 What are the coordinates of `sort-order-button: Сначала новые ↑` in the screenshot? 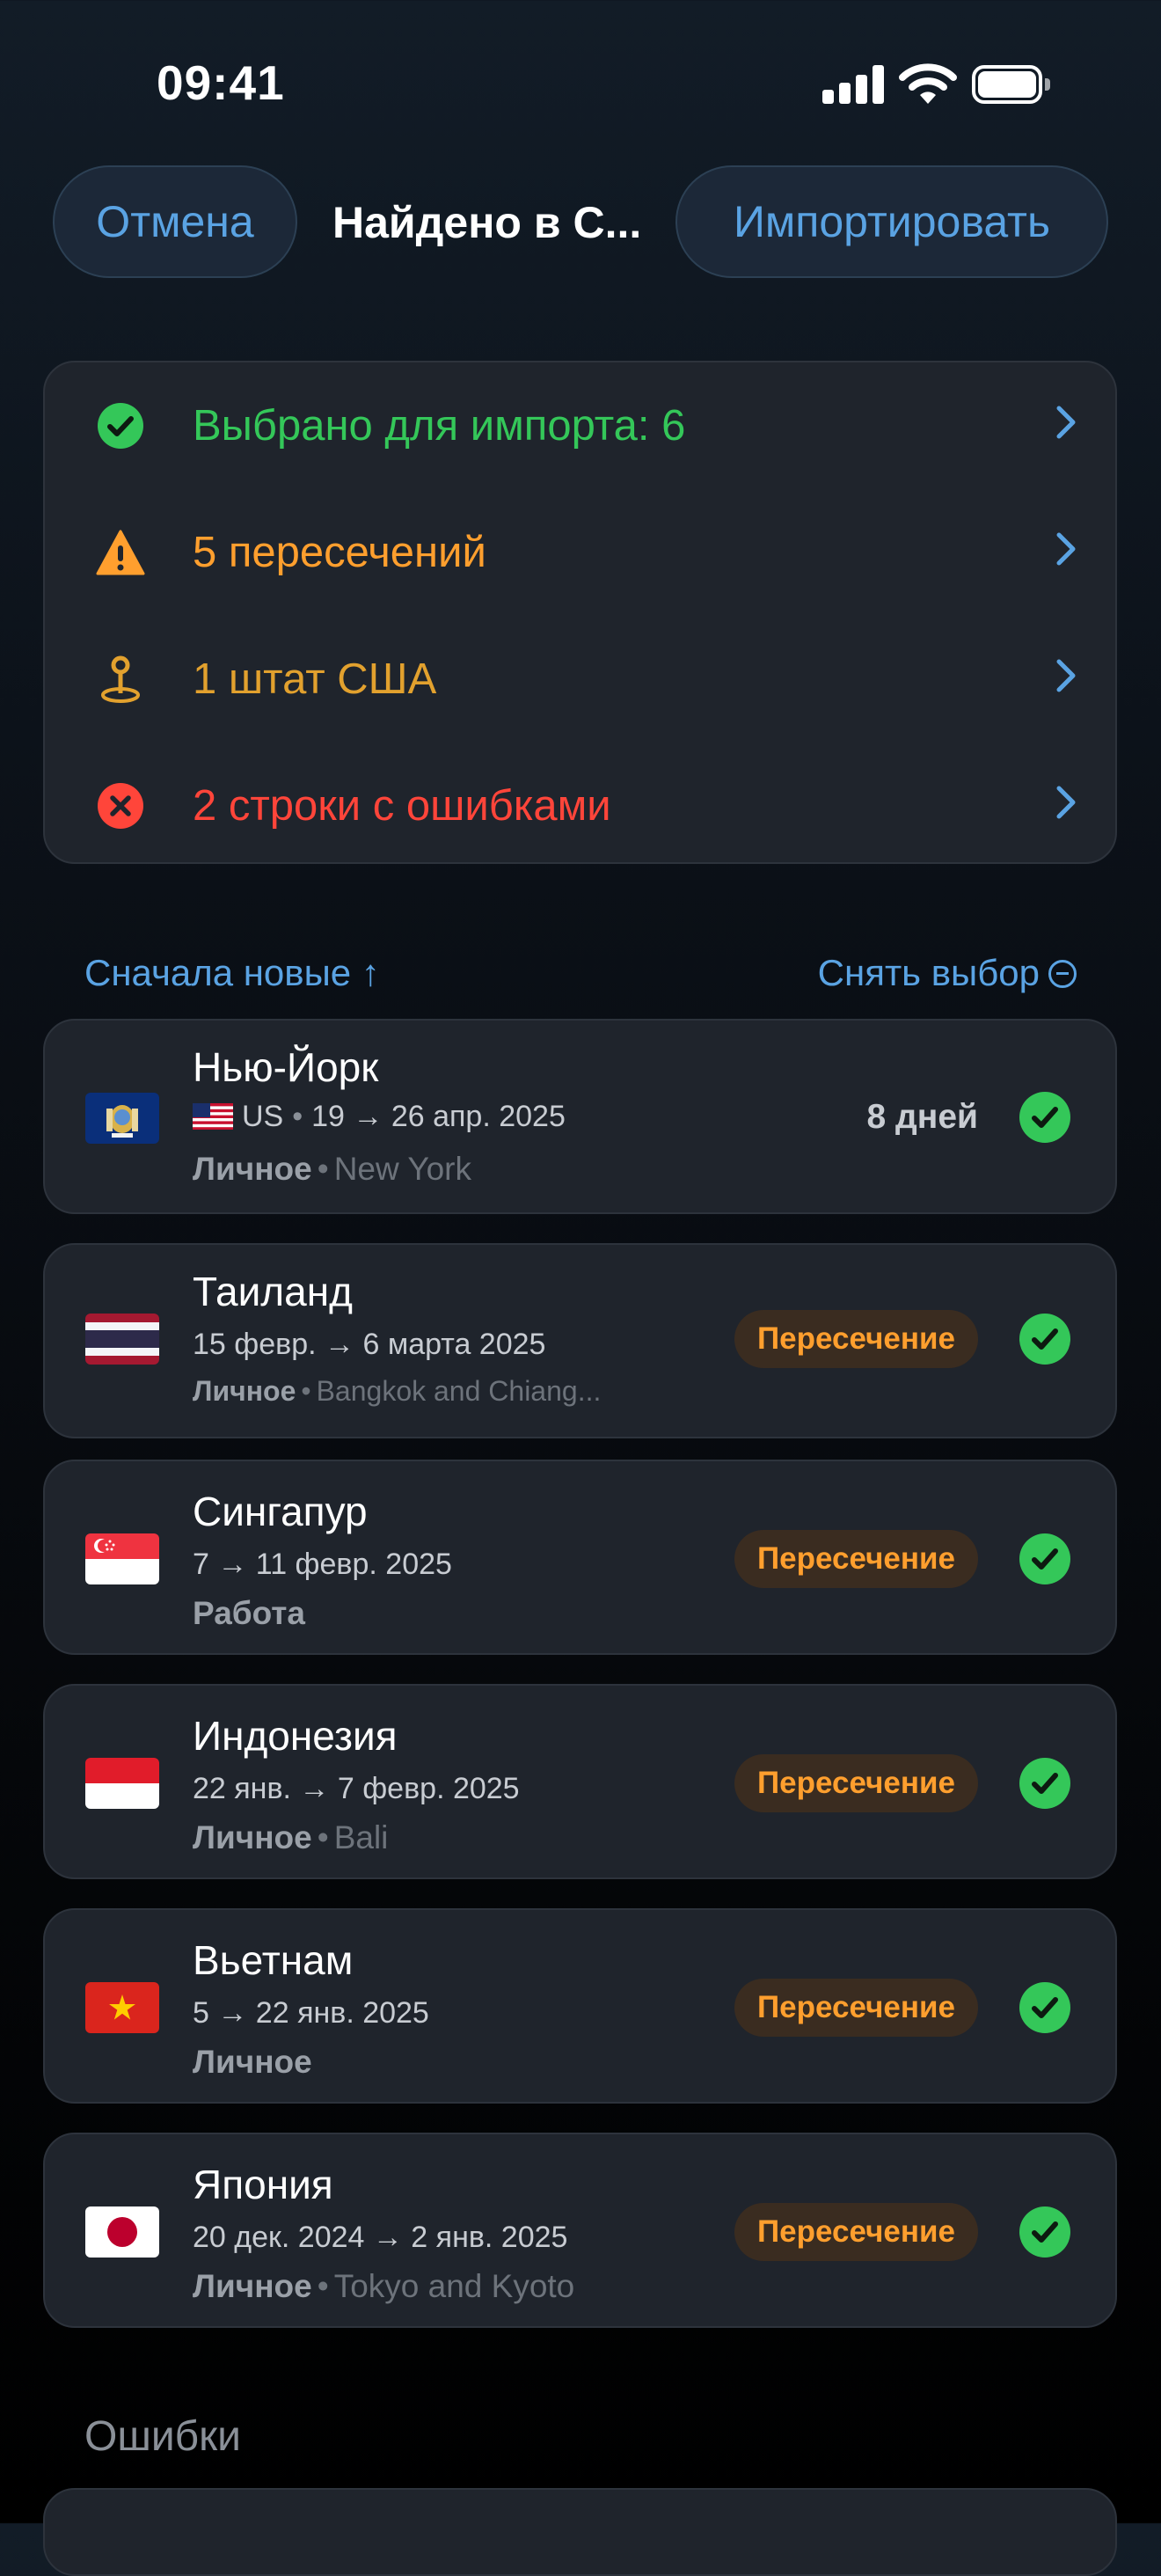 It's located at (232, 973).